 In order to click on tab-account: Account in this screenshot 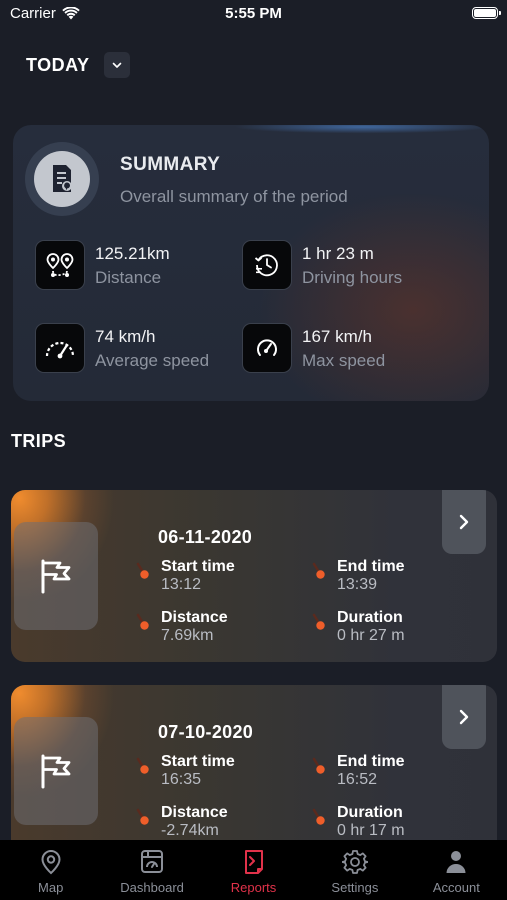, I will do `click(456, 870)`.